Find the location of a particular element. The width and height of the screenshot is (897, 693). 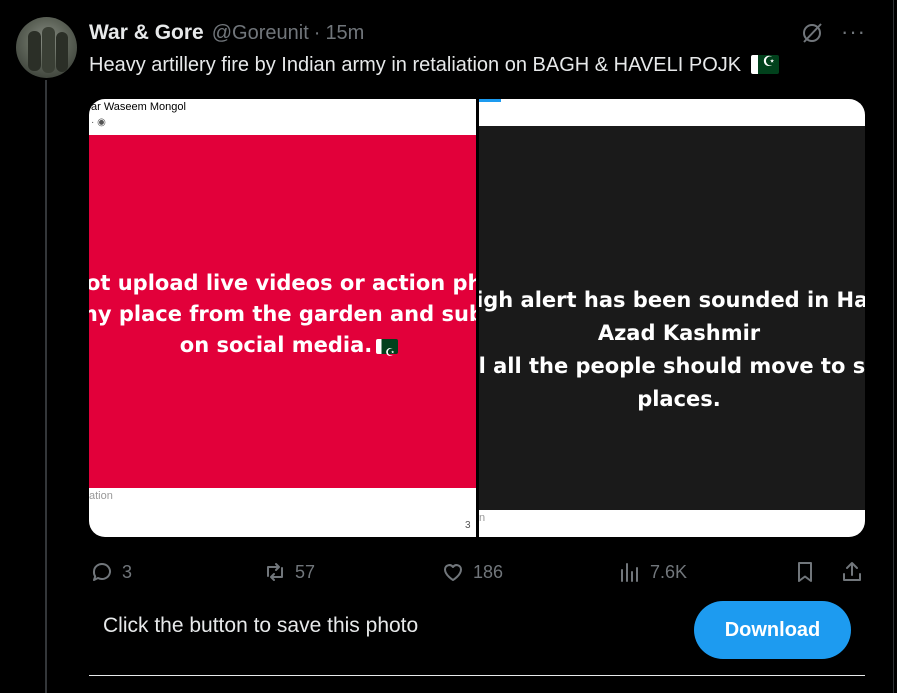

repost-count: 57 is located at coordinates (305, 571).